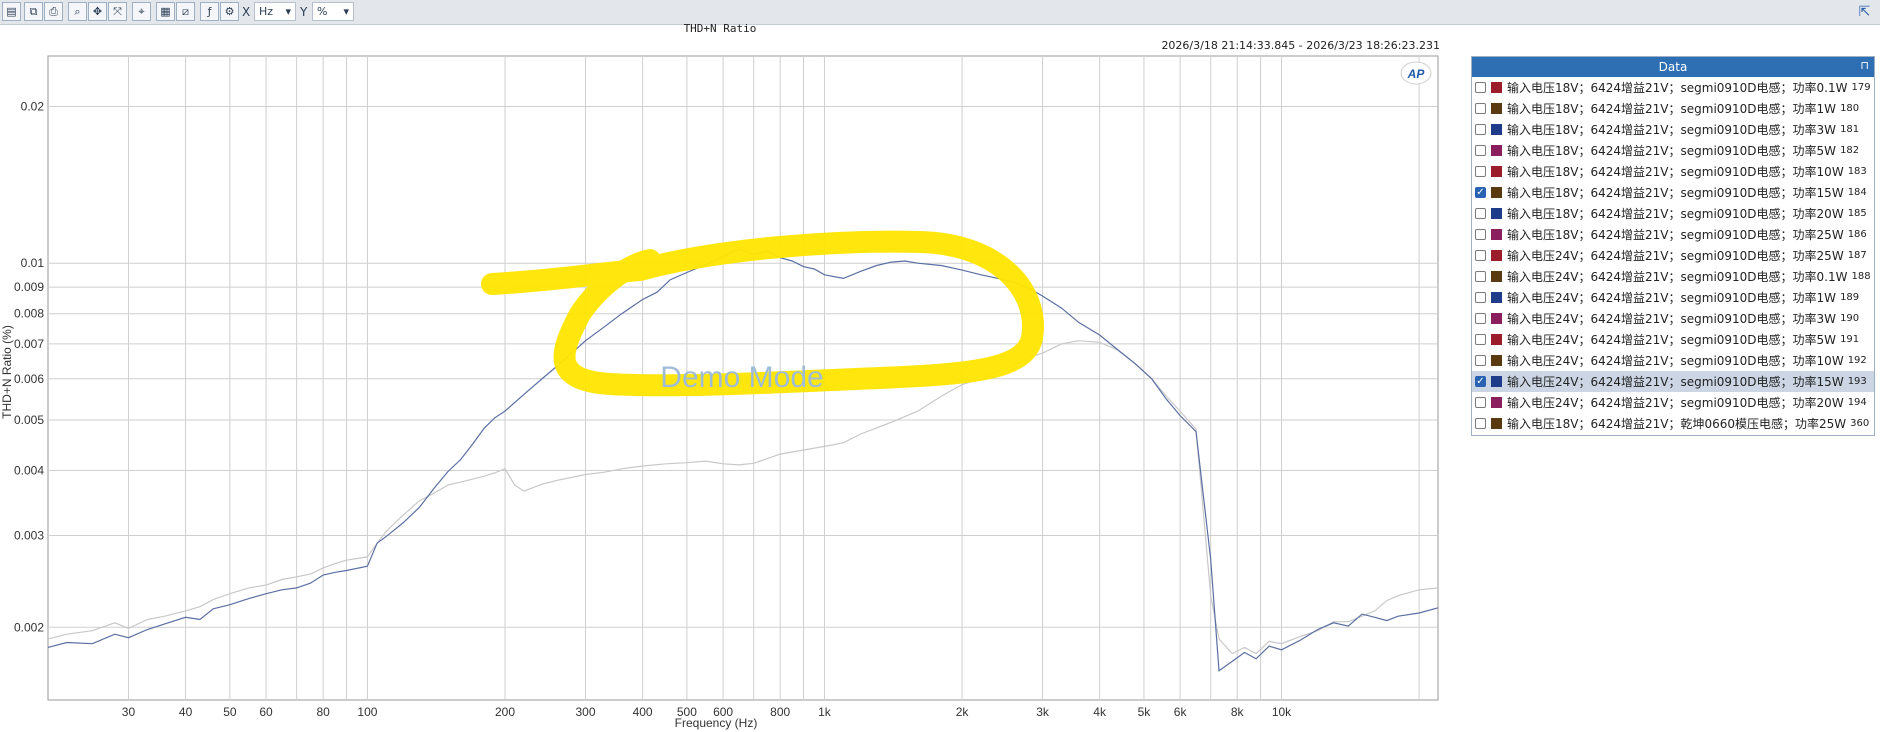 The height and width of the screenshot is (732, 1880). What do you see at coordinates (1677, 424) in the screenshot?
I see `series-label: 输入电压18V；6424增益21V；乾坤0660模压电感；功率25W` at bounding box center [1677, 424].